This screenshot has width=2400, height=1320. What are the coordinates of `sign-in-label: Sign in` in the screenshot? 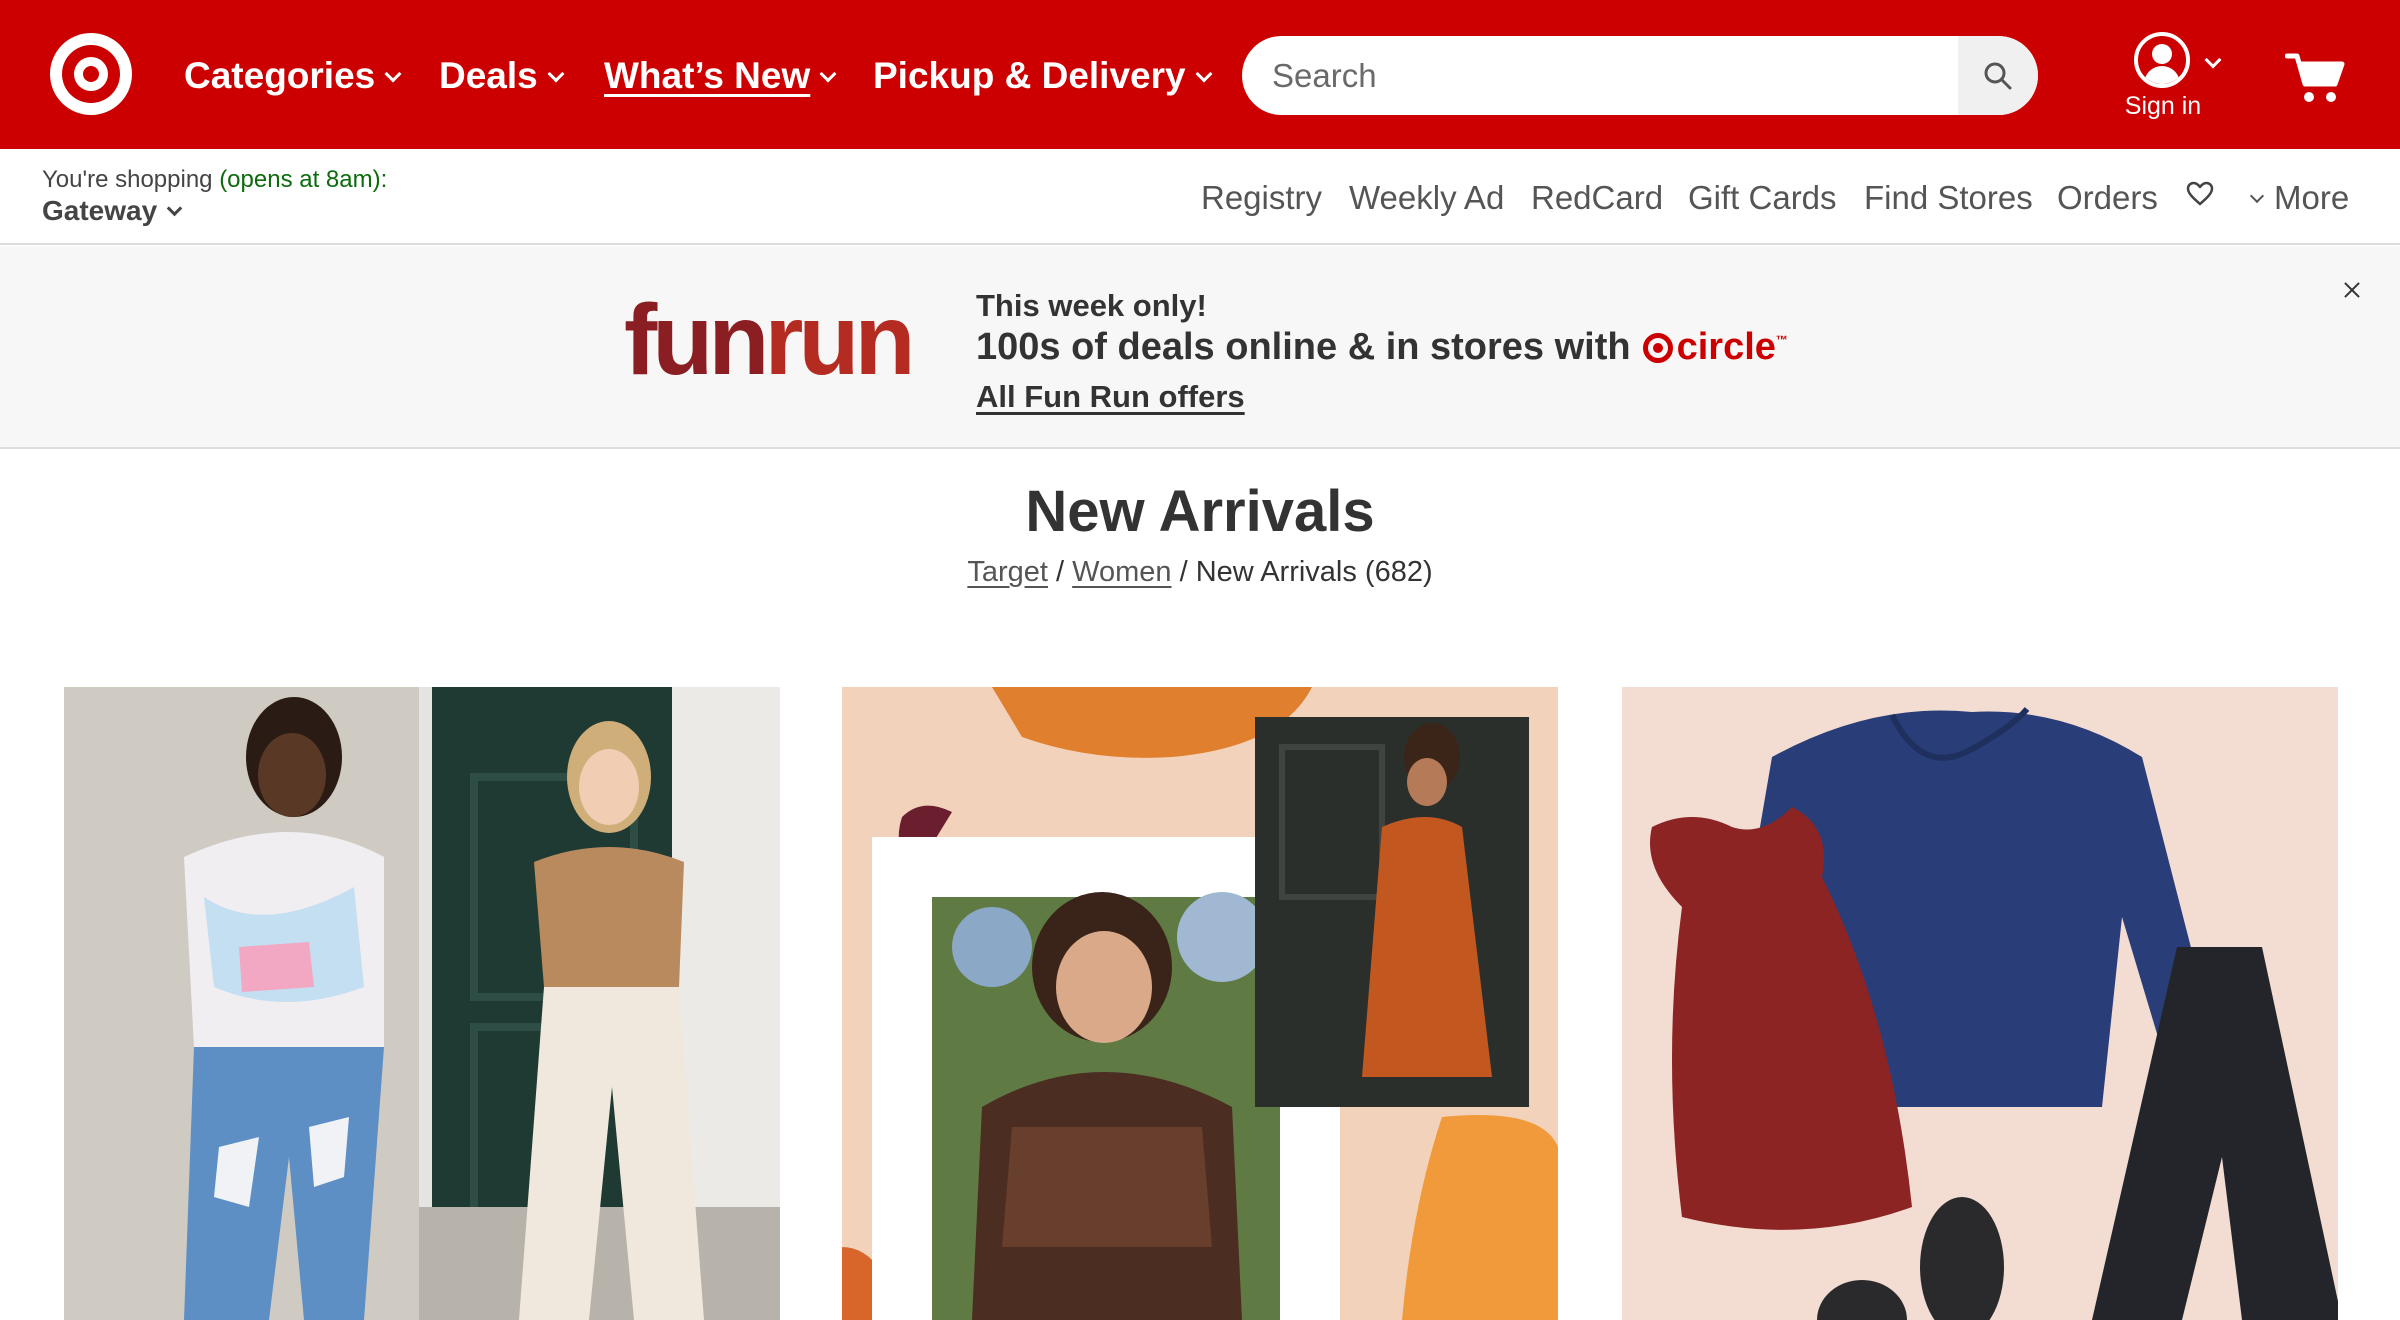 It's located at (2163, 106).